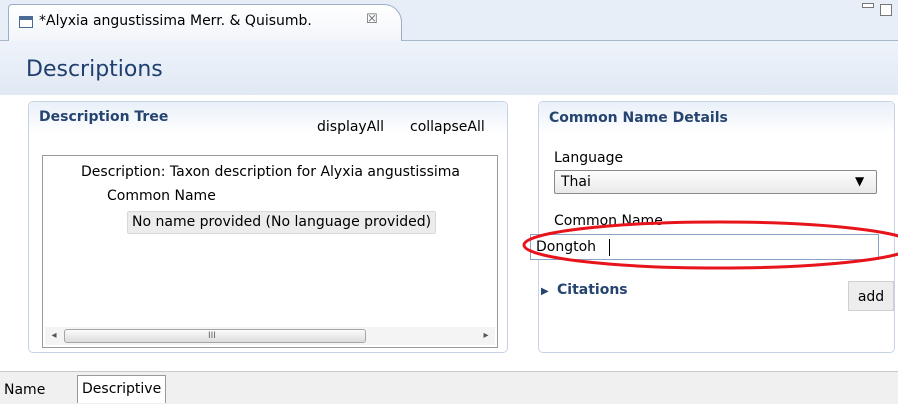 The image size is (898, 404). What do you see at coordinates (871, 296) in the screenshot?
I see `add-button: add` at bounding box center [871, 296].